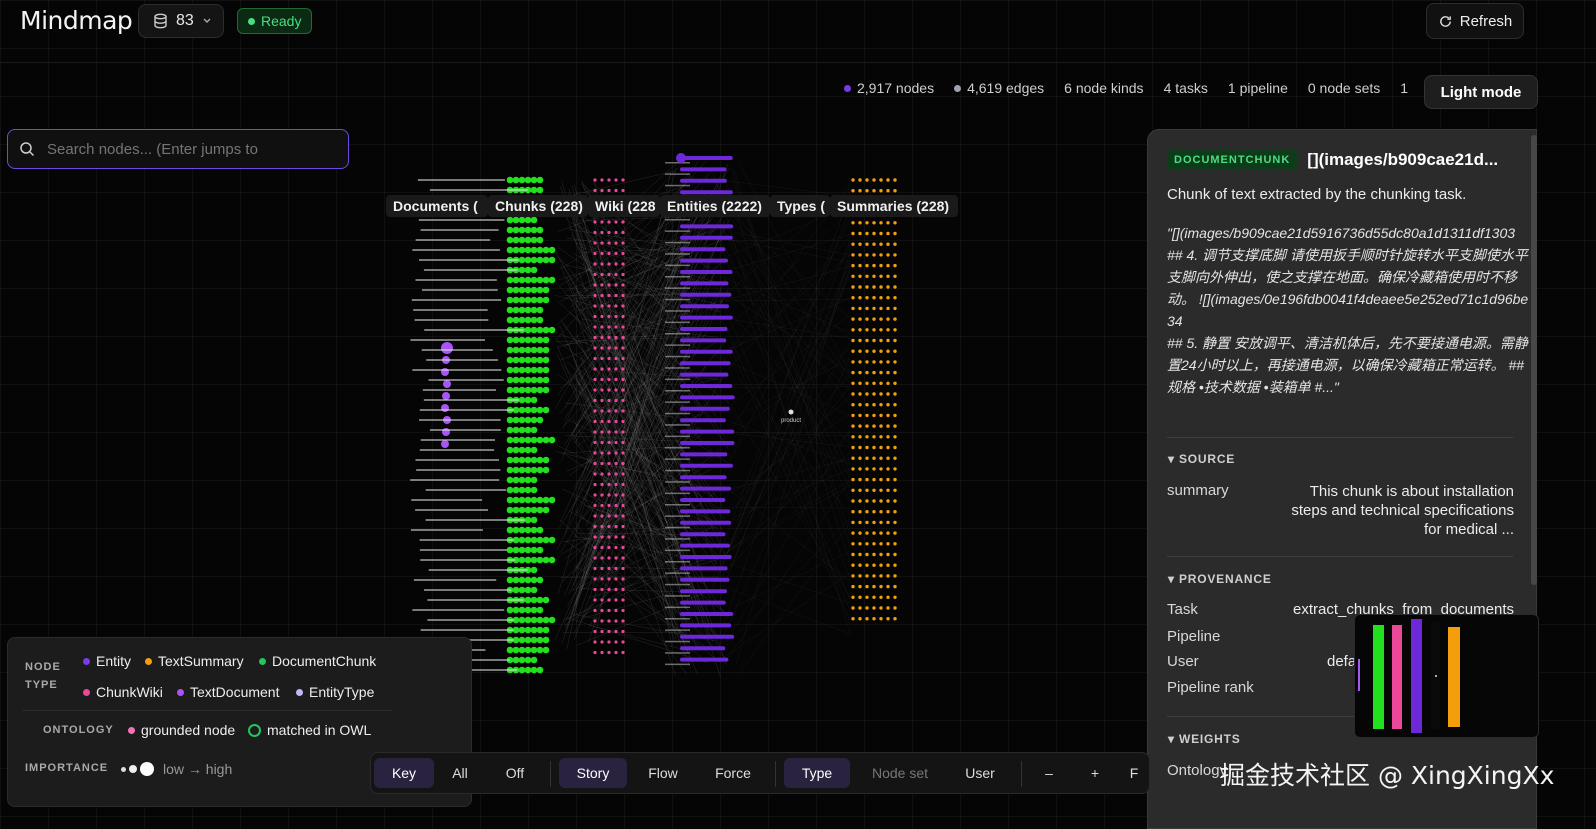  What do you see at coordinates (181, 21) in the screenshot?
I see `dataset-select: 83` at bounding box center [181, 21].